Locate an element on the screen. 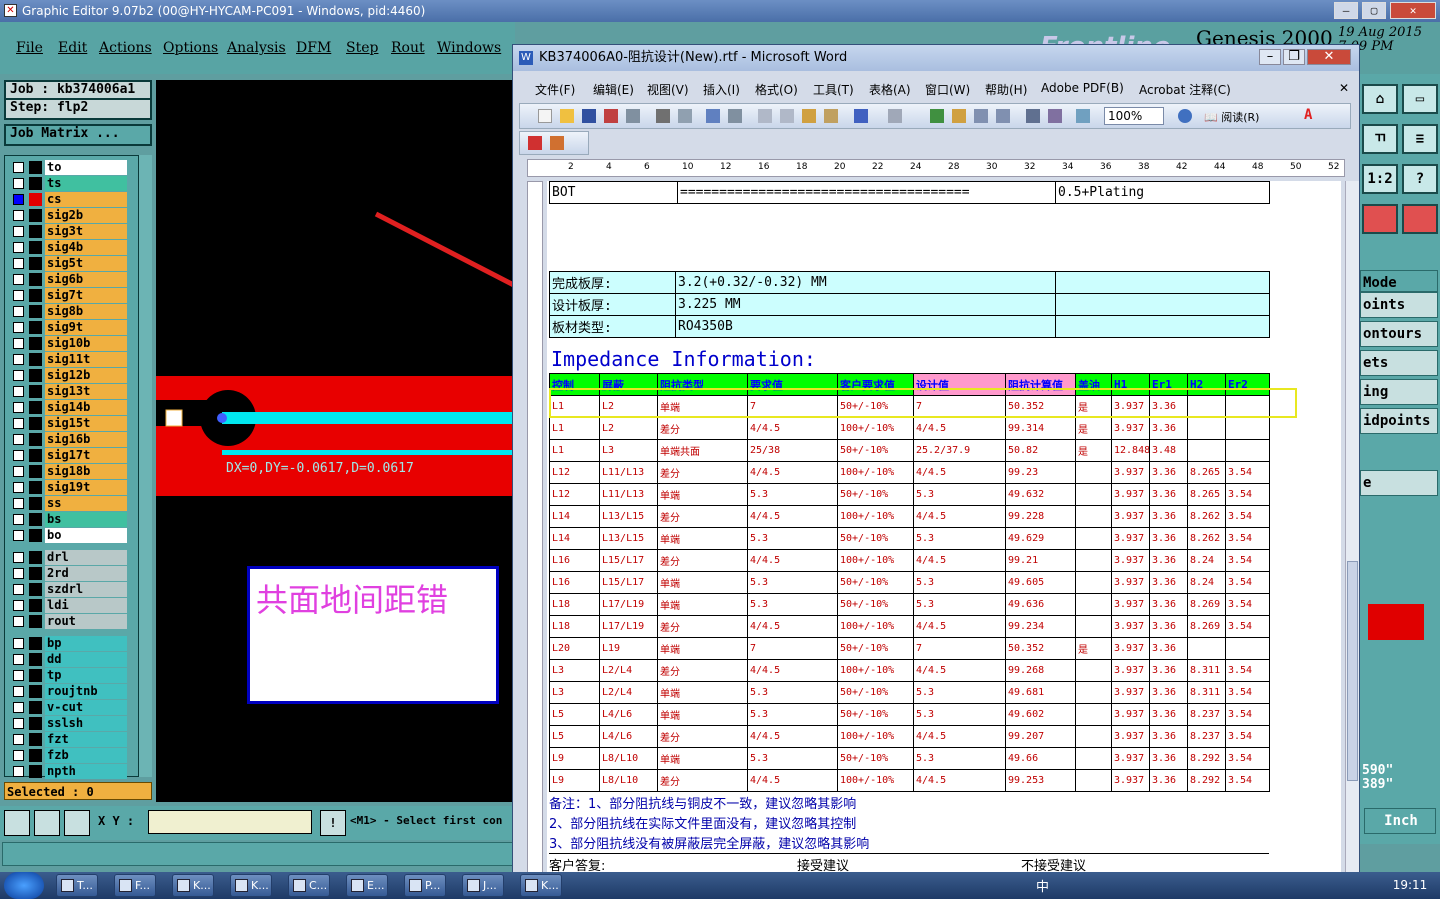 This screenshot has height=899, width=1440. word-close-icon: ✕ is located at coordinates (1329, 57).